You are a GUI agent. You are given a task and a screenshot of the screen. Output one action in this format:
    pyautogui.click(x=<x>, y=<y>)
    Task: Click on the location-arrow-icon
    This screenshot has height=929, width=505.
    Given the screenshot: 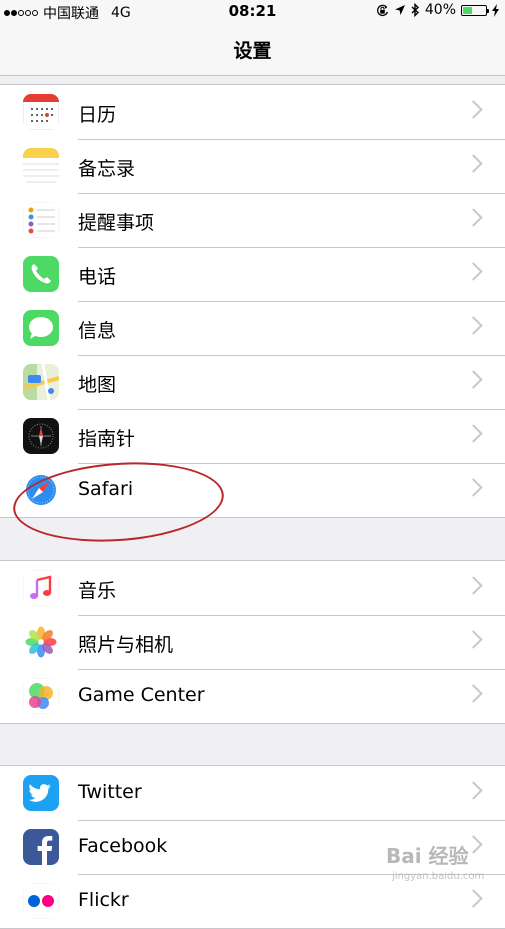 What is the action you would take?
    pyautogui.click(x=399, y=10)
    